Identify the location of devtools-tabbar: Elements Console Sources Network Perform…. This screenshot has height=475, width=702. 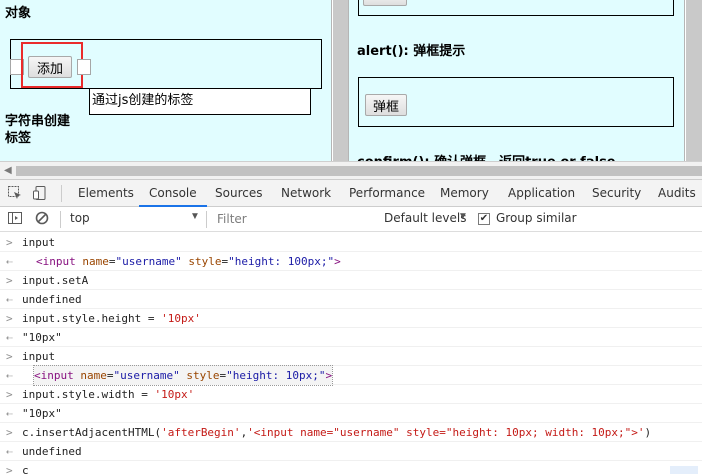
(351, 193).